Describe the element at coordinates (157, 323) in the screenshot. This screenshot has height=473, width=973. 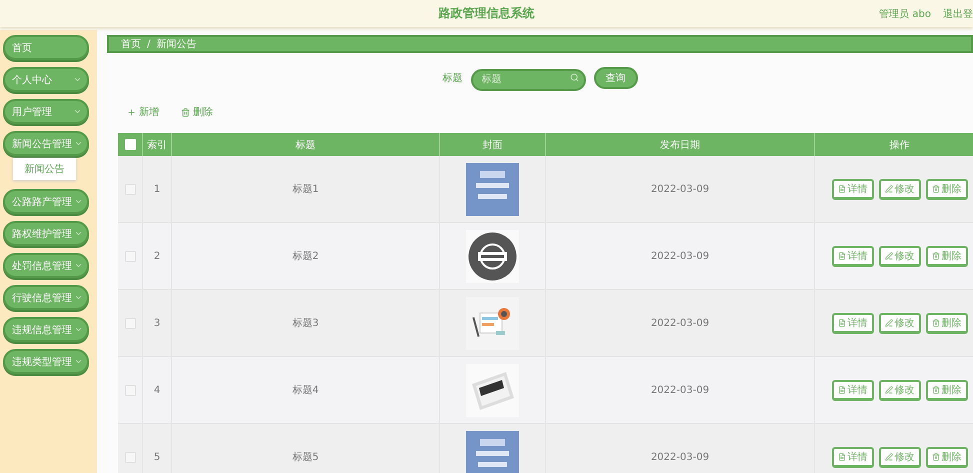
I see `table-cell: 3` at that location.